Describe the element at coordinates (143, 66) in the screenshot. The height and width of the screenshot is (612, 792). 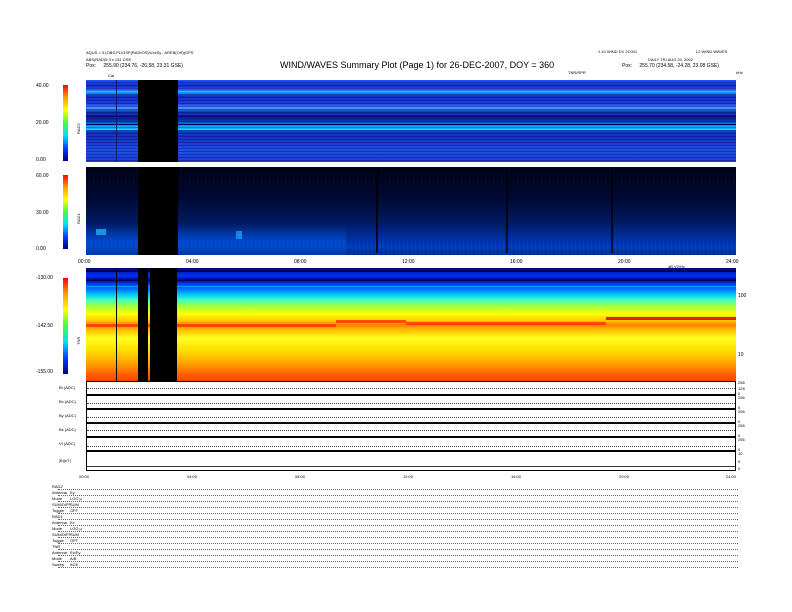
I see `header-pos-left-value: 255.90 (234.76, -26.58, 23.31 GSE)` at that location.